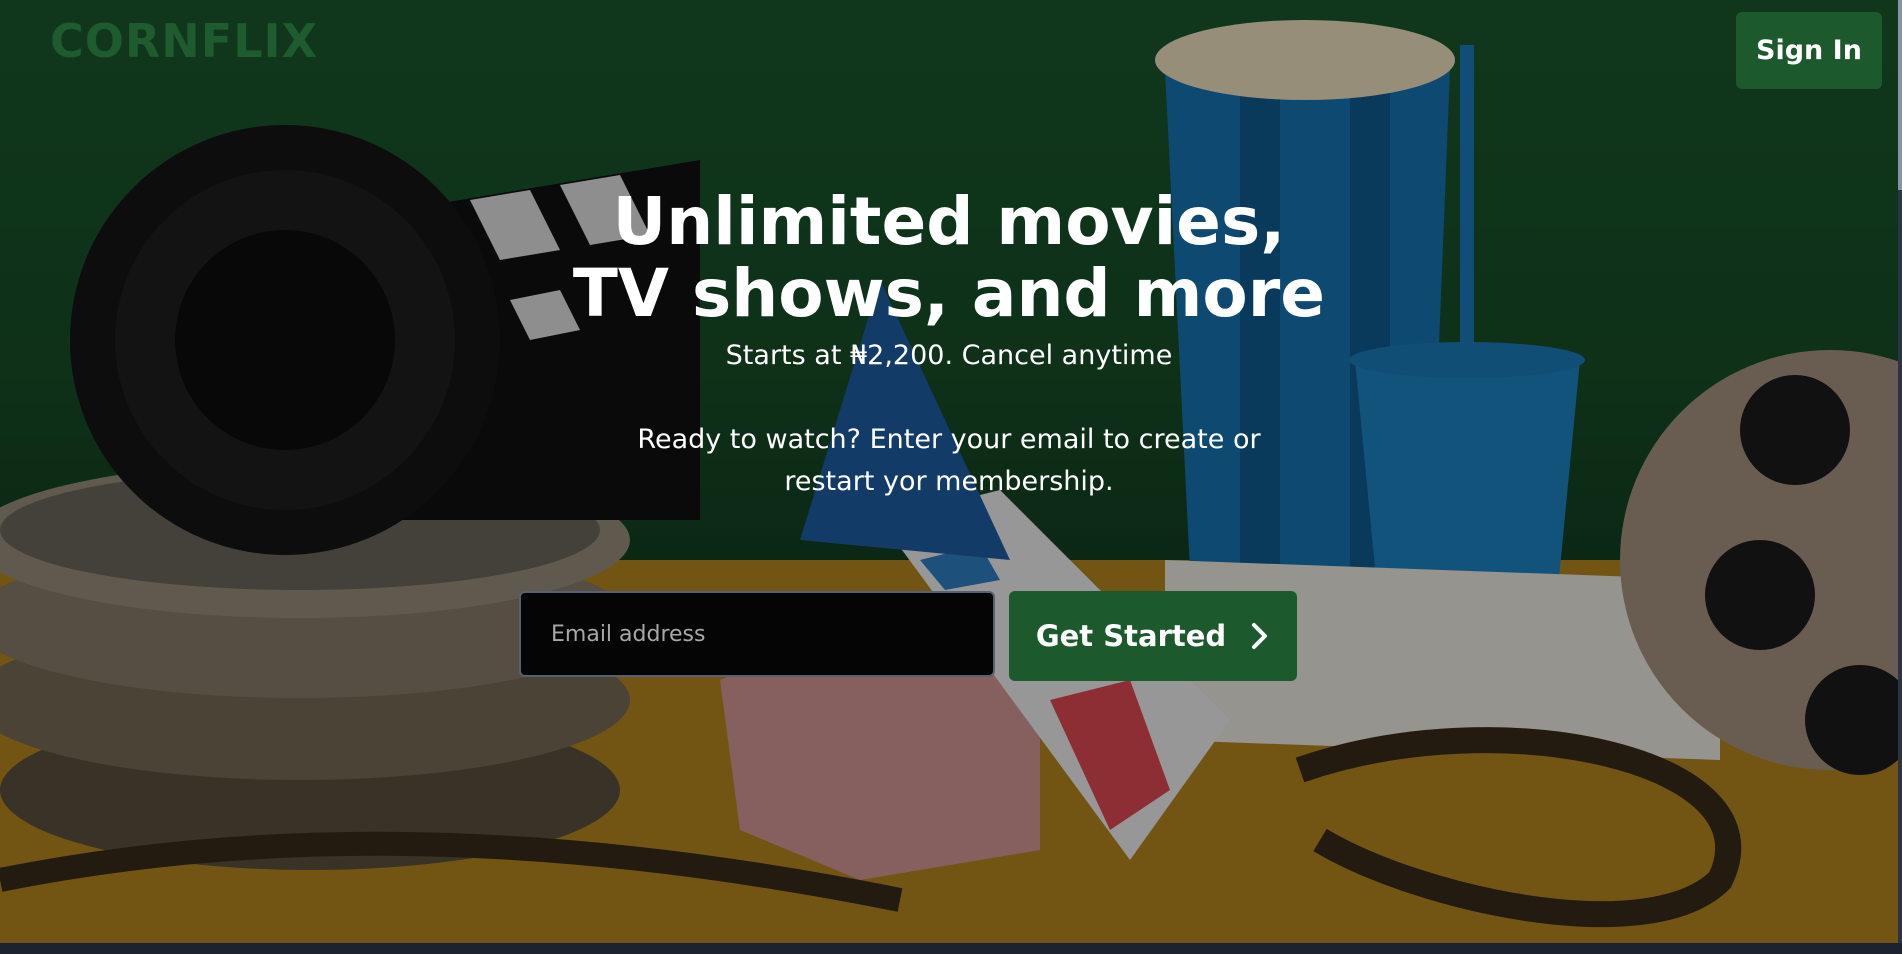  Describe the element at coordinates (757, 634) in the screenshot. I see `email-input` at that location.